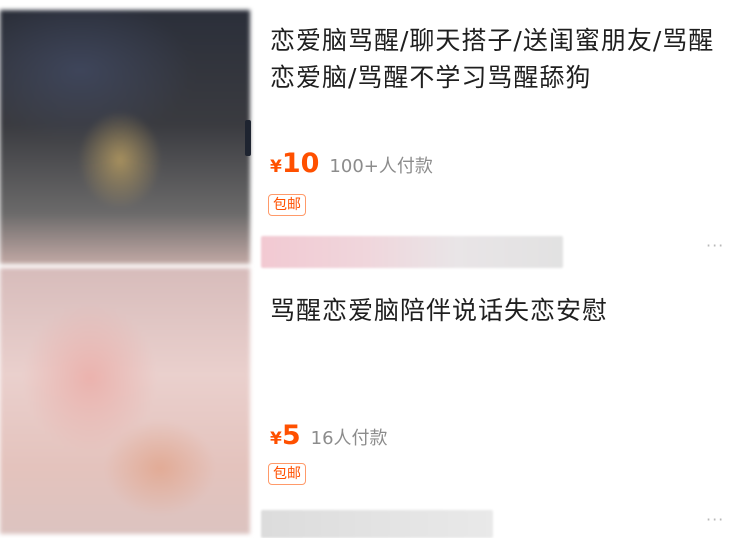 Image resolution: width=734 pixels, height=538 pixels. I want to click on sales-count: 100+人付款, so click(381, 166).